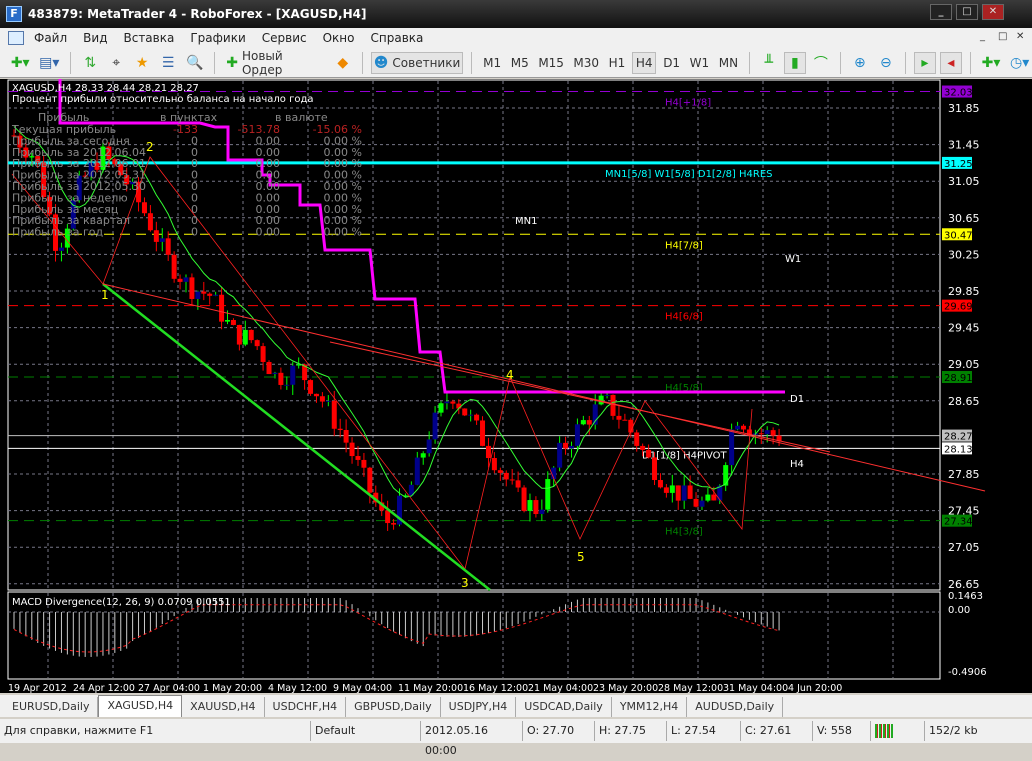 The image size is (1032, 761). I want to click on level-price-label: 29.69, so click(958, 307).